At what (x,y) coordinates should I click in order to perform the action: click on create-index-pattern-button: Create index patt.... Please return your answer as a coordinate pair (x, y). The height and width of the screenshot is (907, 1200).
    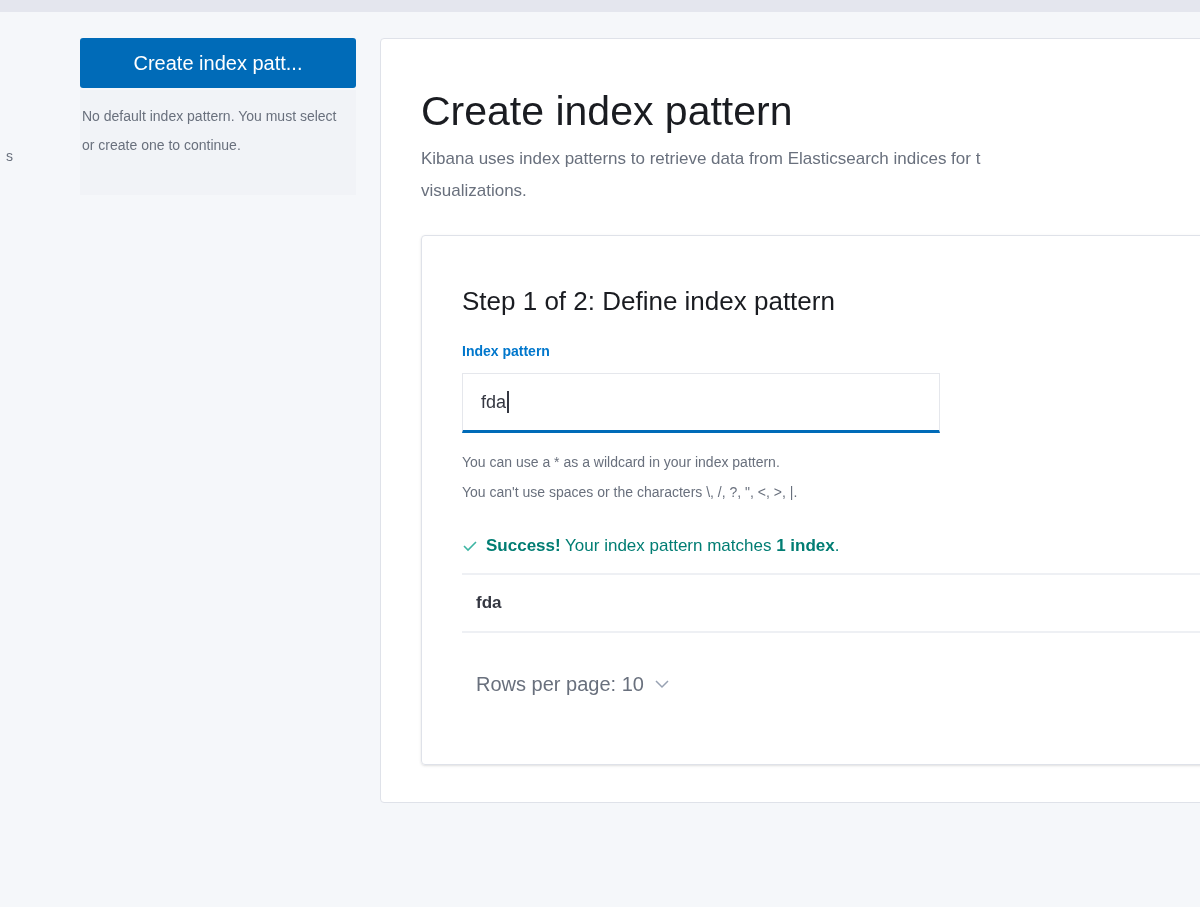
    Looking at the image, I should click on (218, 63).